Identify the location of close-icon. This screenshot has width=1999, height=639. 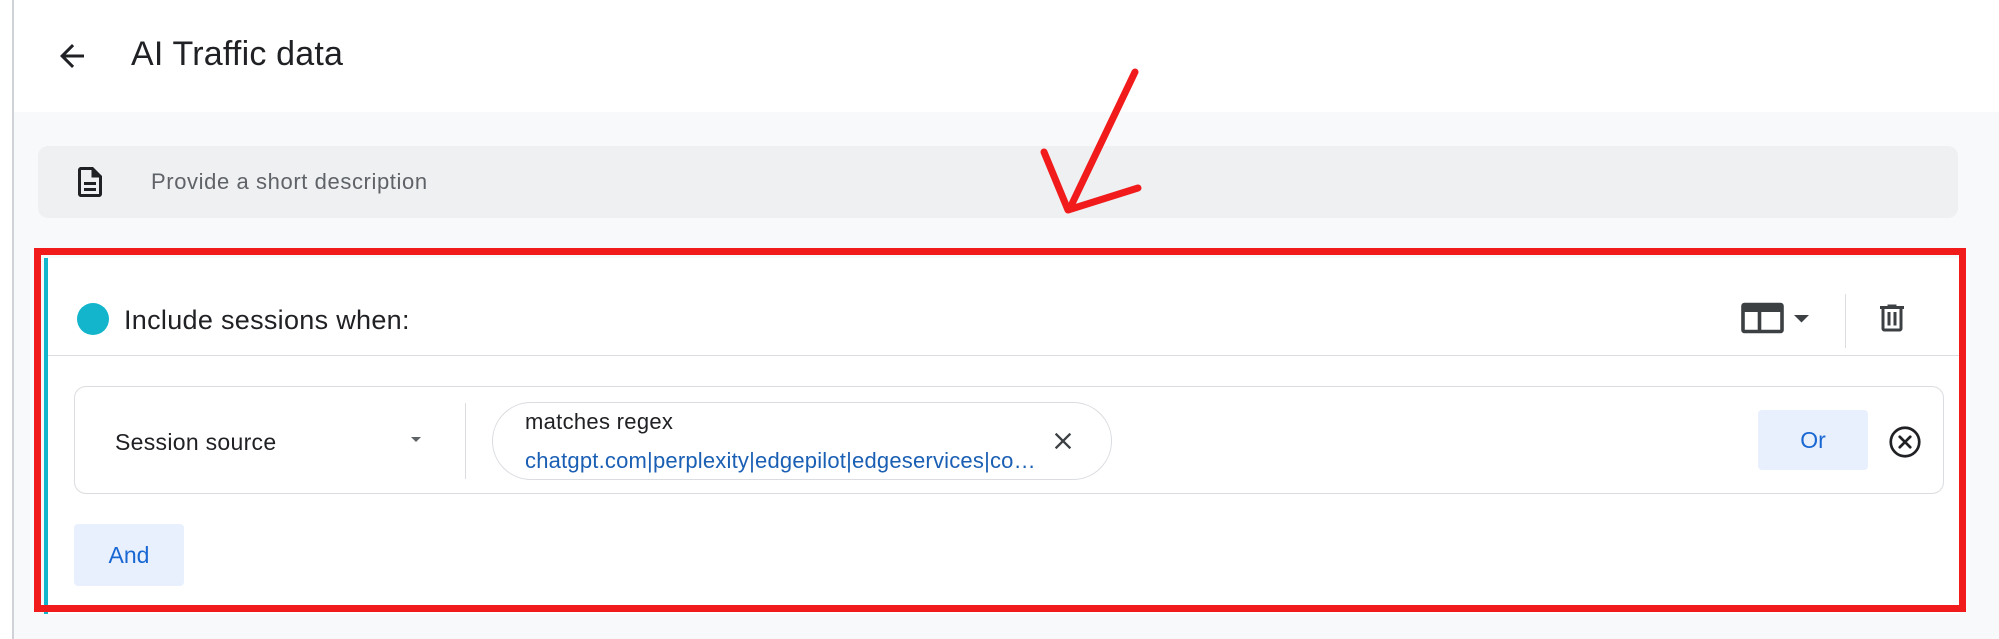
(1063, 441).